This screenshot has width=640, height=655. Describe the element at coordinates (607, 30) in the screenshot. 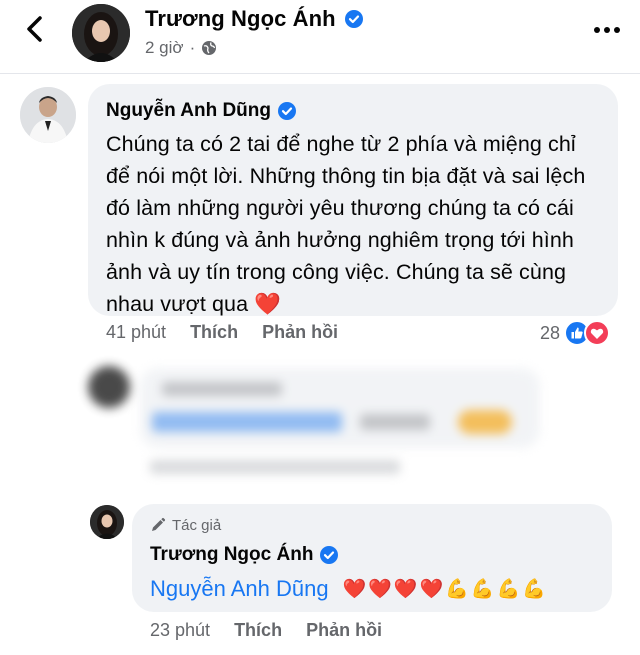

I see `more-icon` at that location.